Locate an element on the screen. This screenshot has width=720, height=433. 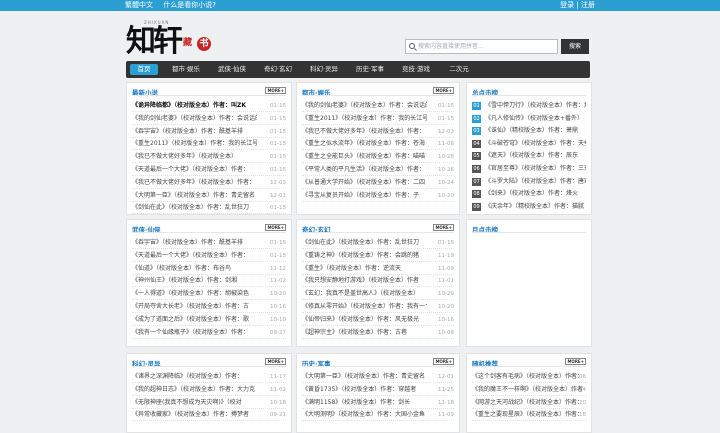
book-title: 《仙帝归来》（校对版全本）作者：风无极光 is located at coordinates (364, 319).